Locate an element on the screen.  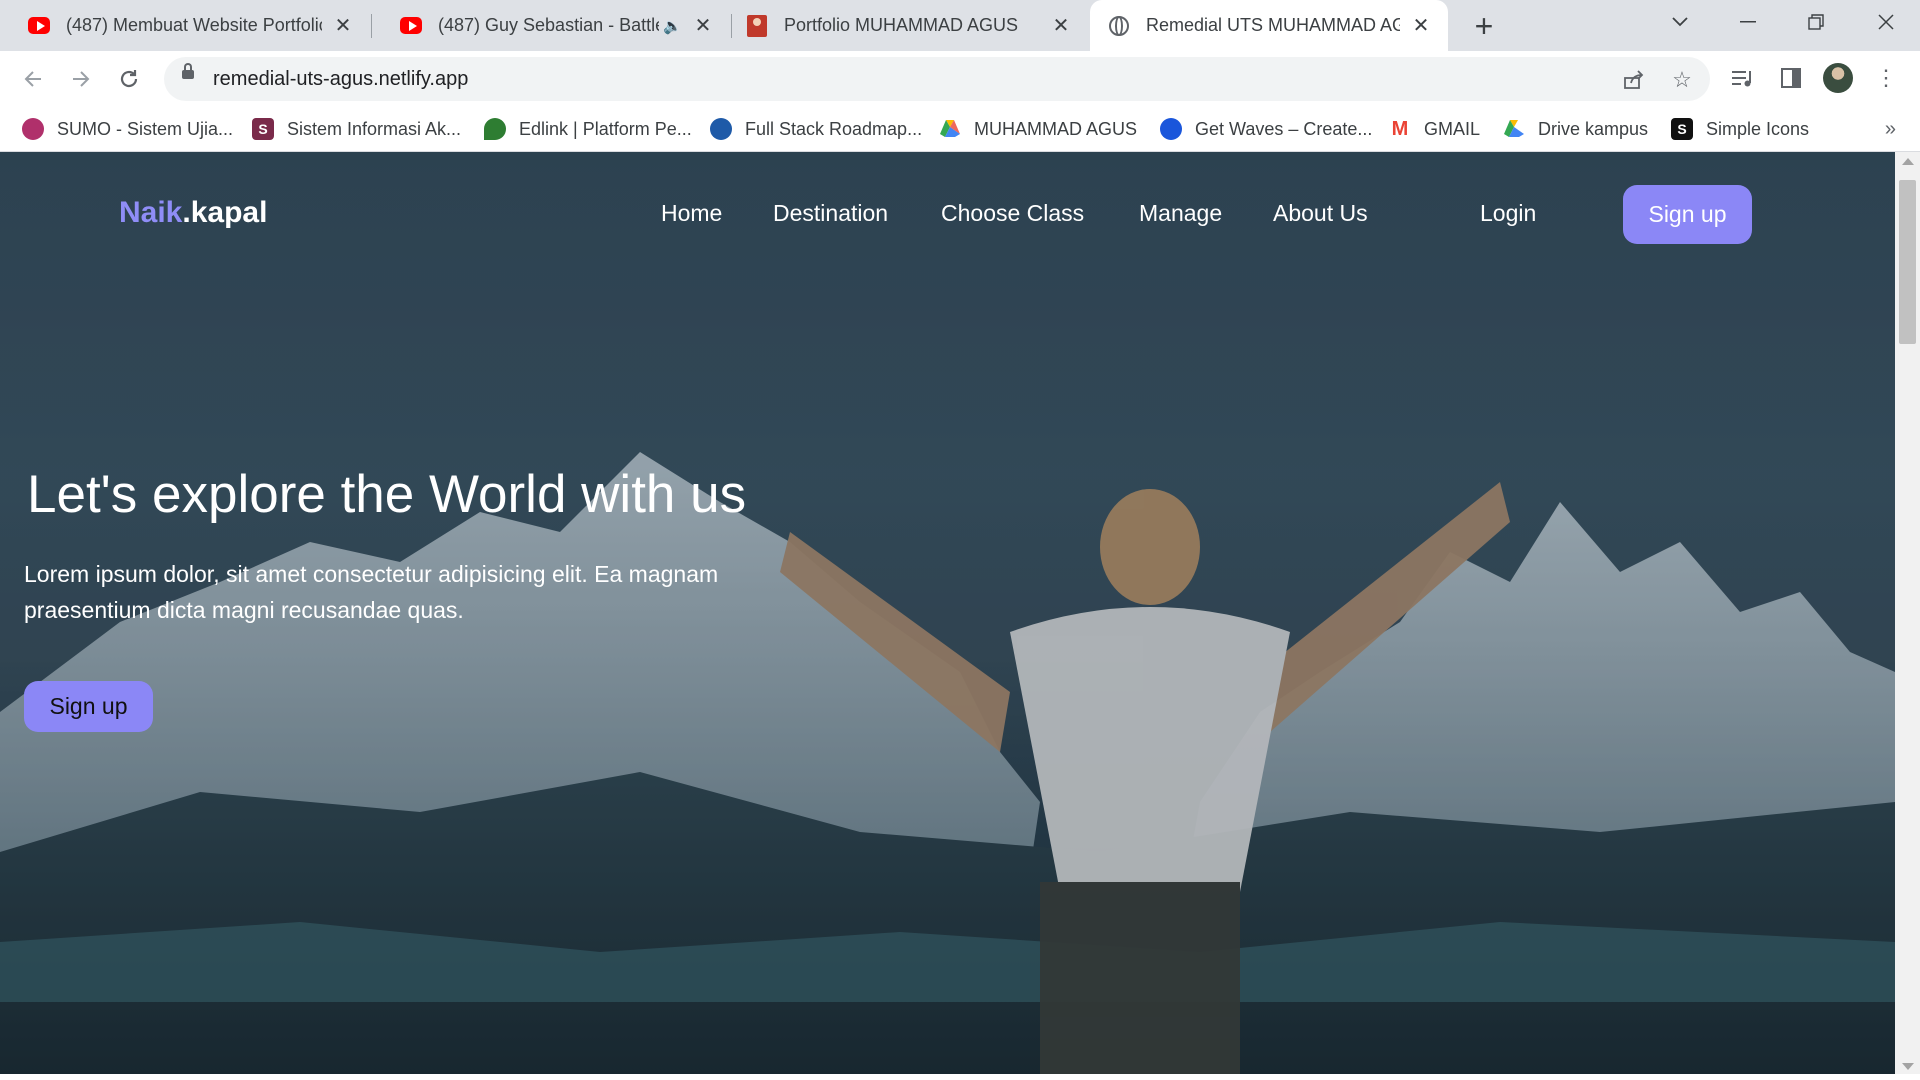
bookmark-drive-kampus: Drive kampus is located at coordinates (1575, 129).